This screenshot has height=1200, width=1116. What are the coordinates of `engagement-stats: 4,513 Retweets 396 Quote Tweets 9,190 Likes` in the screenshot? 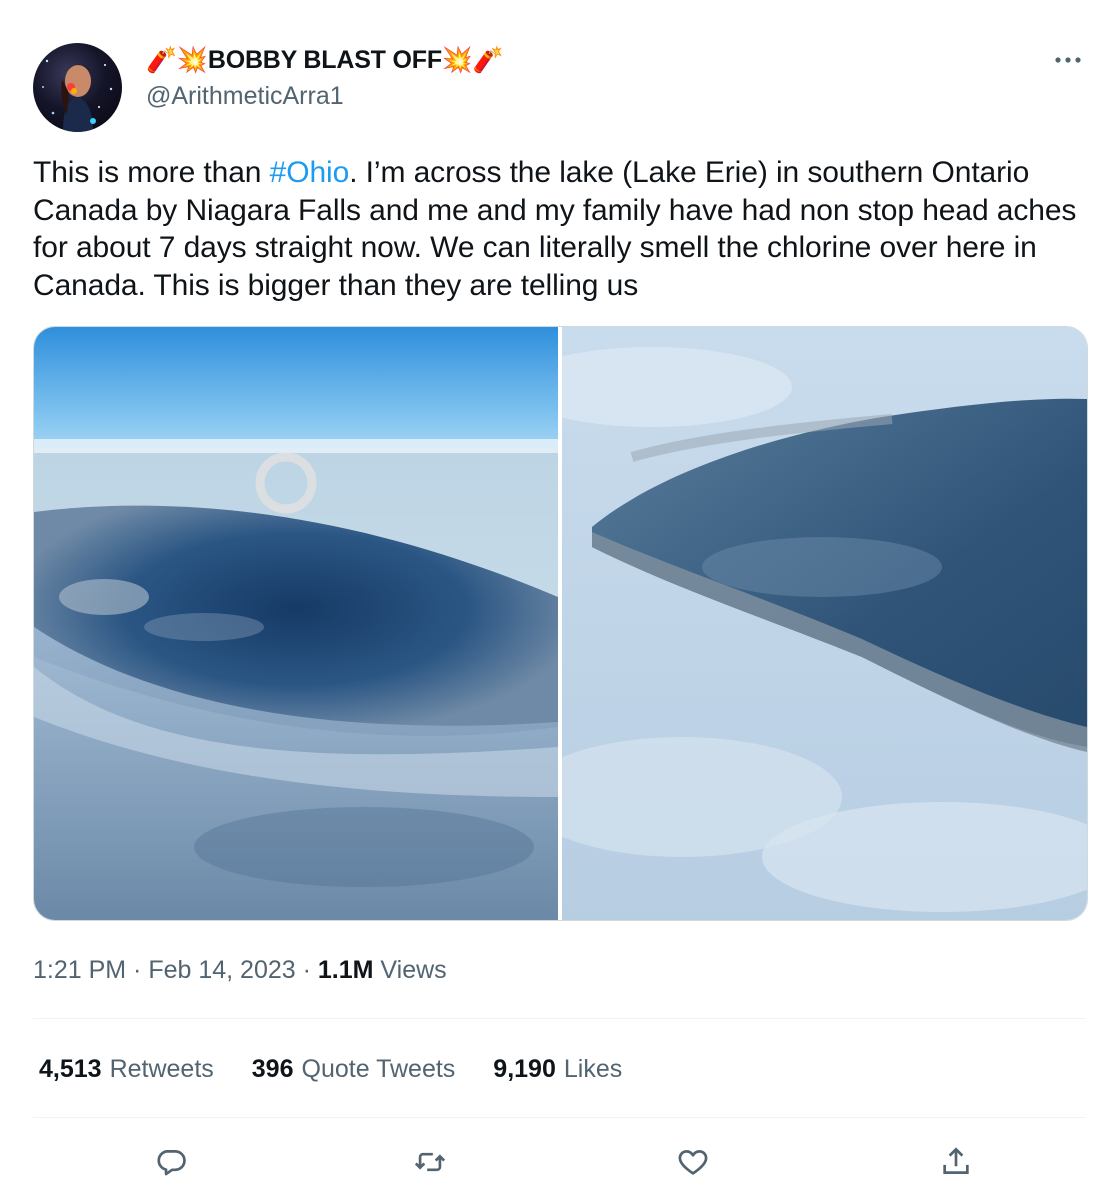 It's located at (349, 1069).